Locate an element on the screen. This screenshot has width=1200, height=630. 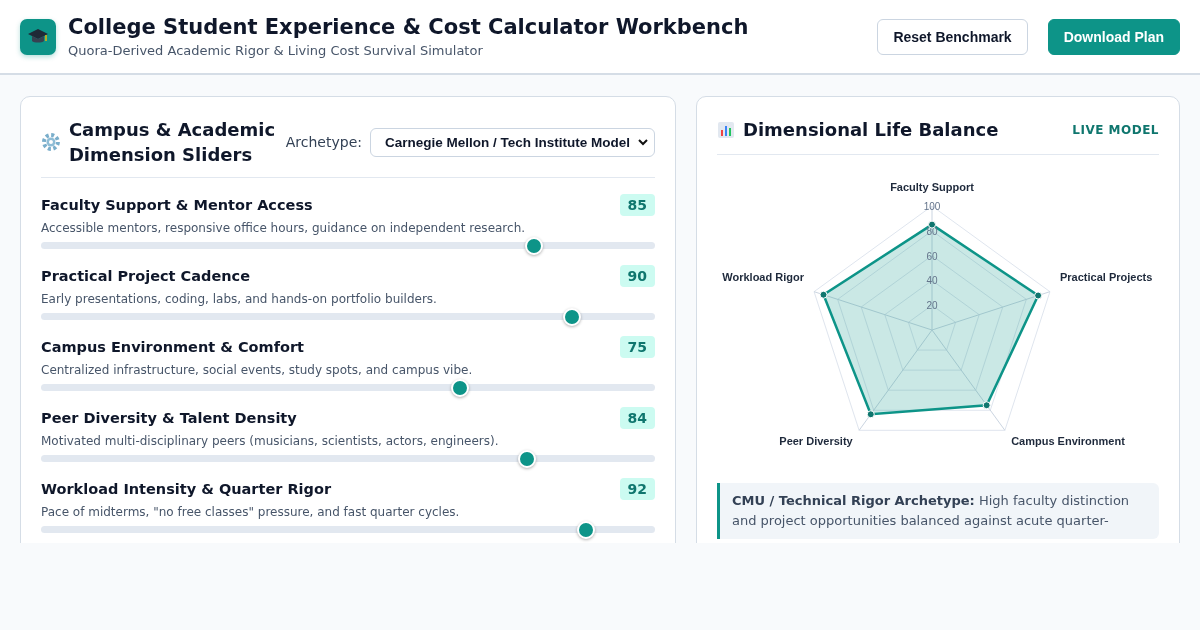
slider-label: Faculty Support & Mentor Access is located at coordinates (177, 205).